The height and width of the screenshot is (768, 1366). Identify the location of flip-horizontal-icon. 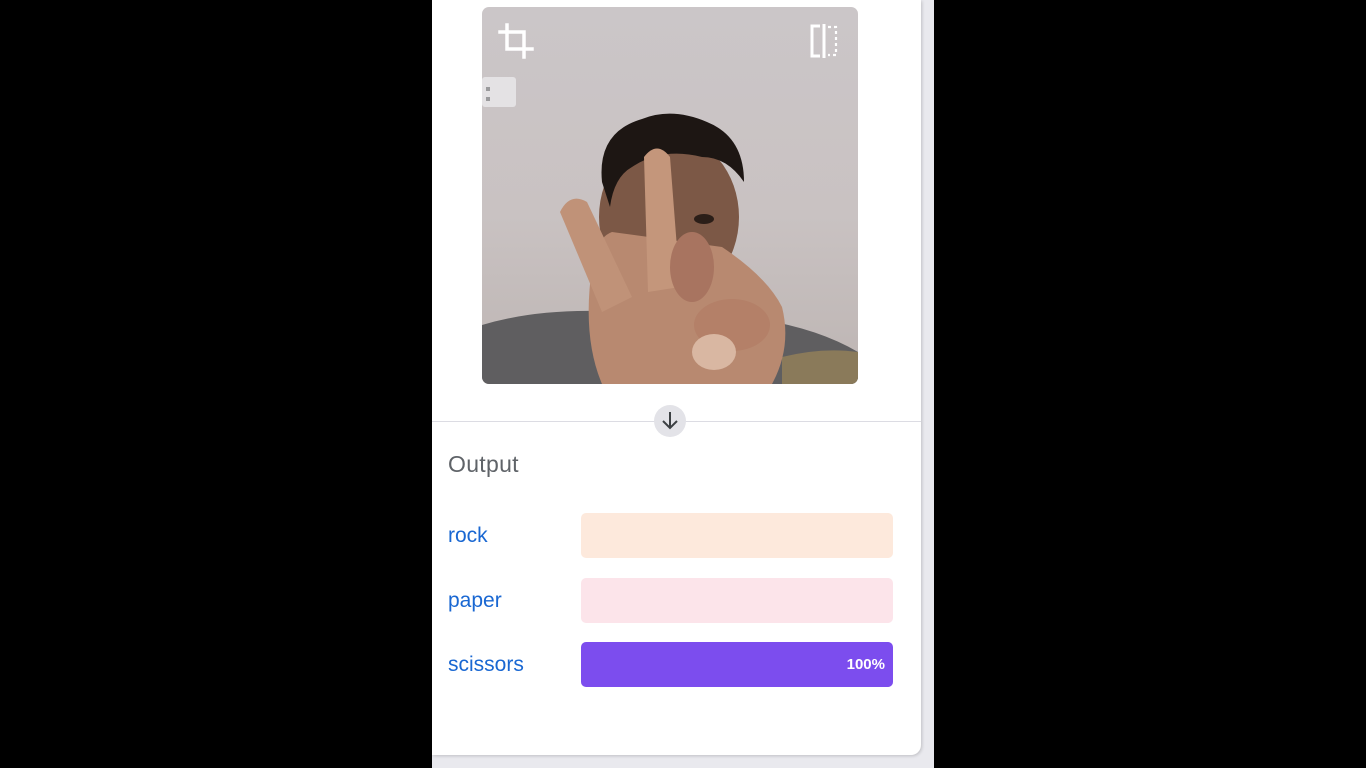
(824, 41).